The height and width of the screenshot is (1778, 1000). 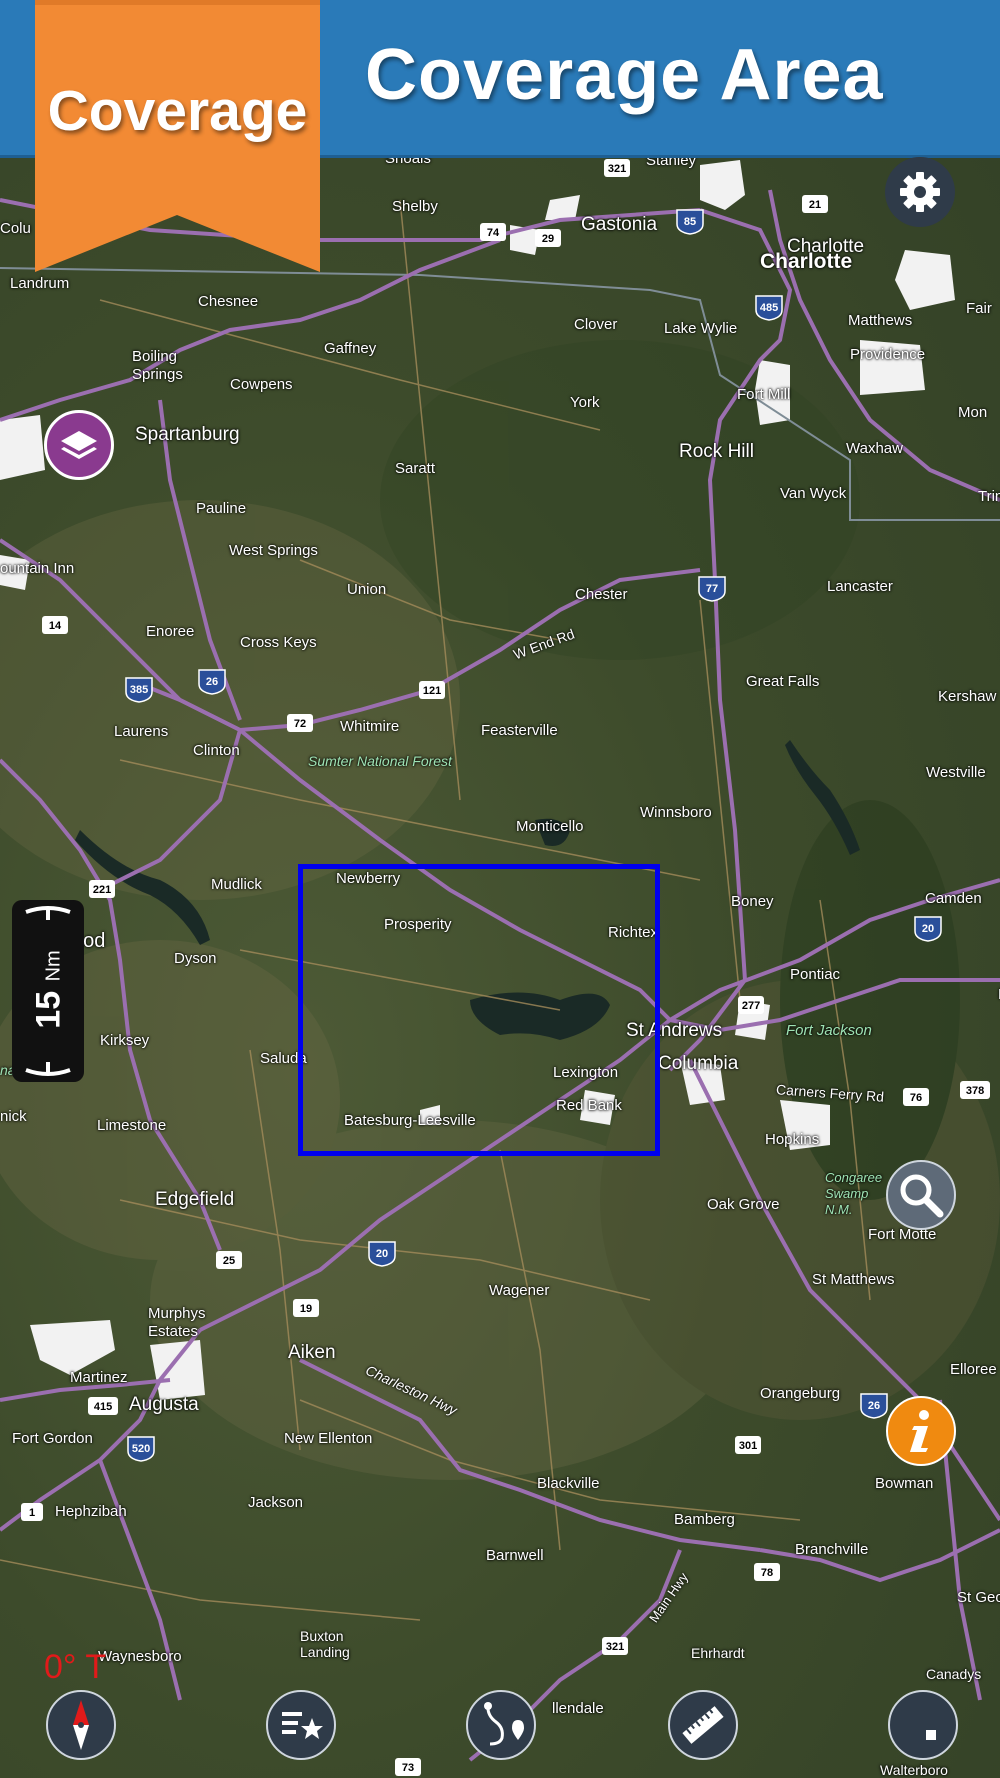 What do you see at coordinates (888, 354) in the screenshot?
I see `place-label: Providence` at bounding box center [888, 354].